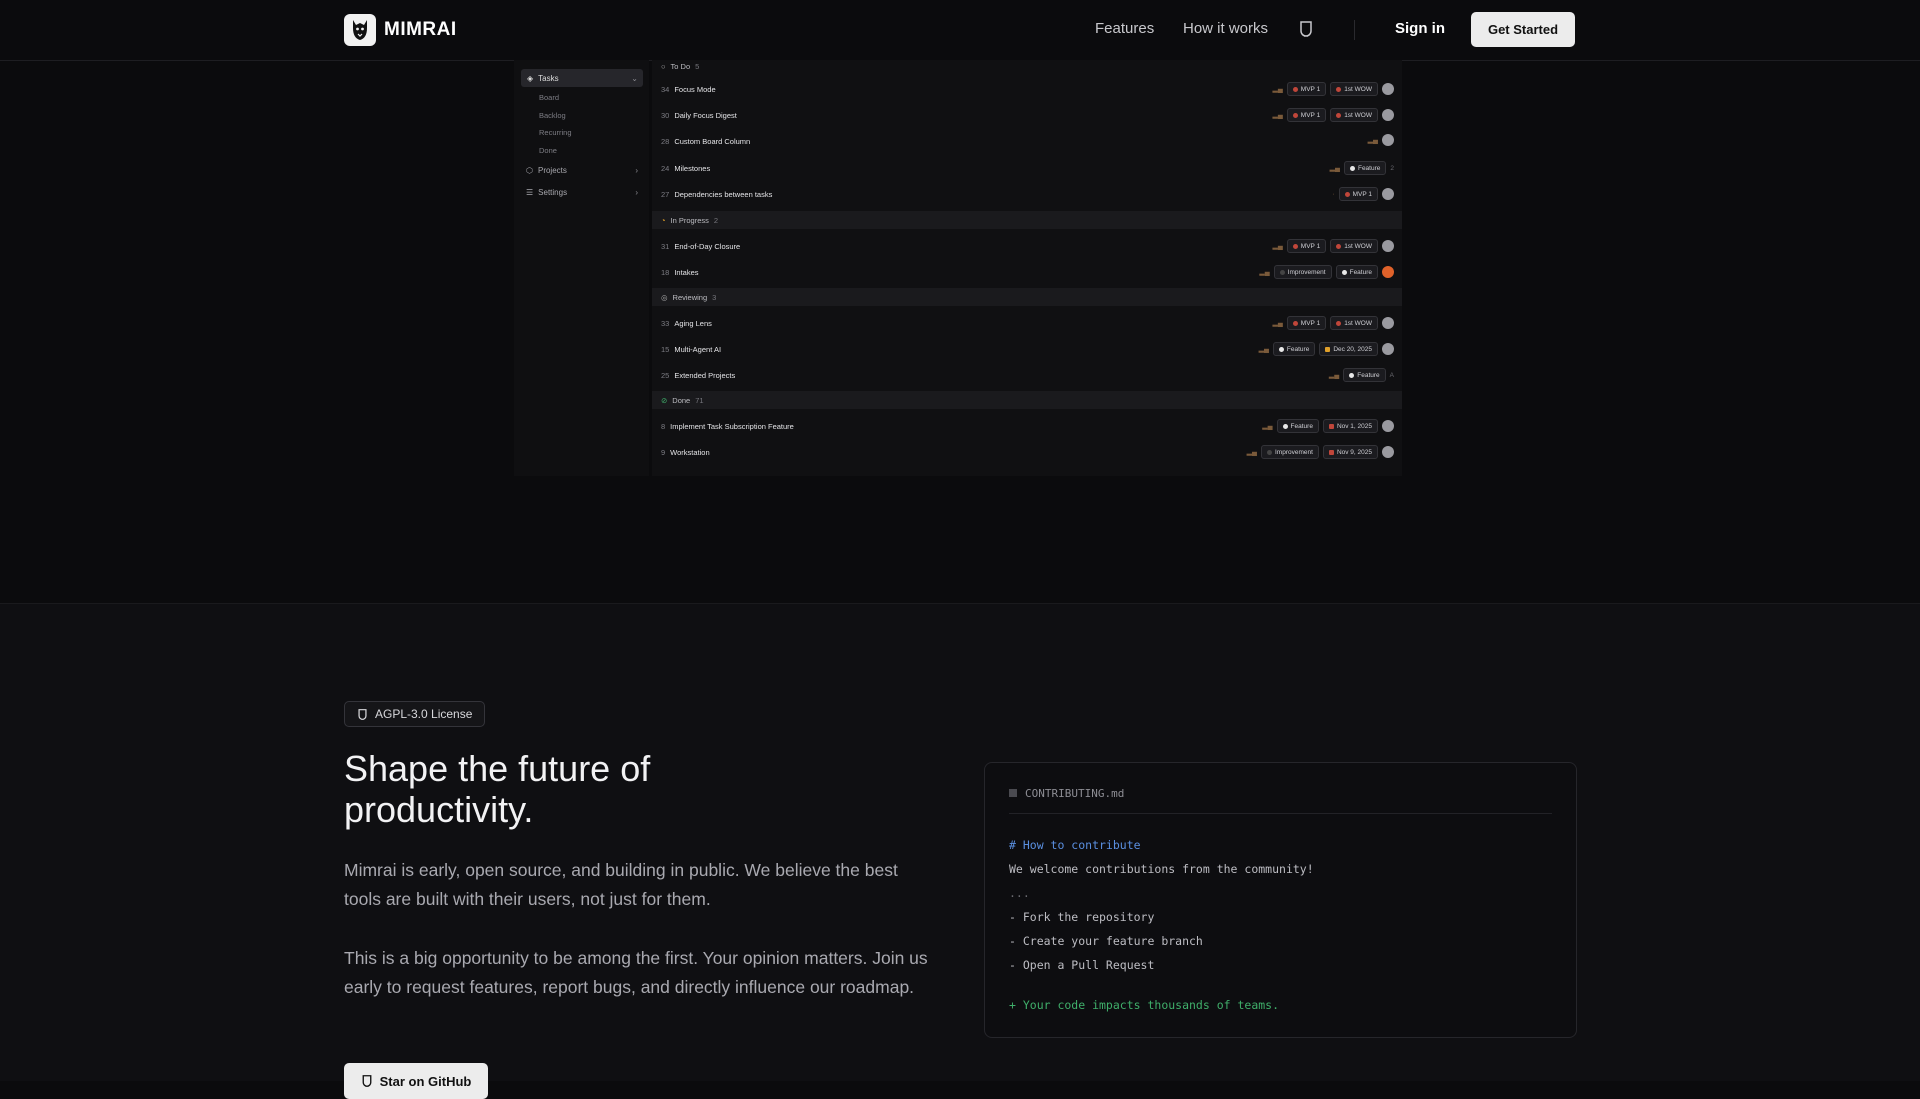  What do you see at coordinates (1225, 28) in the screenshot?
I see `nav-link-how-it-works: How it works` at bounding box center [1225, 28].